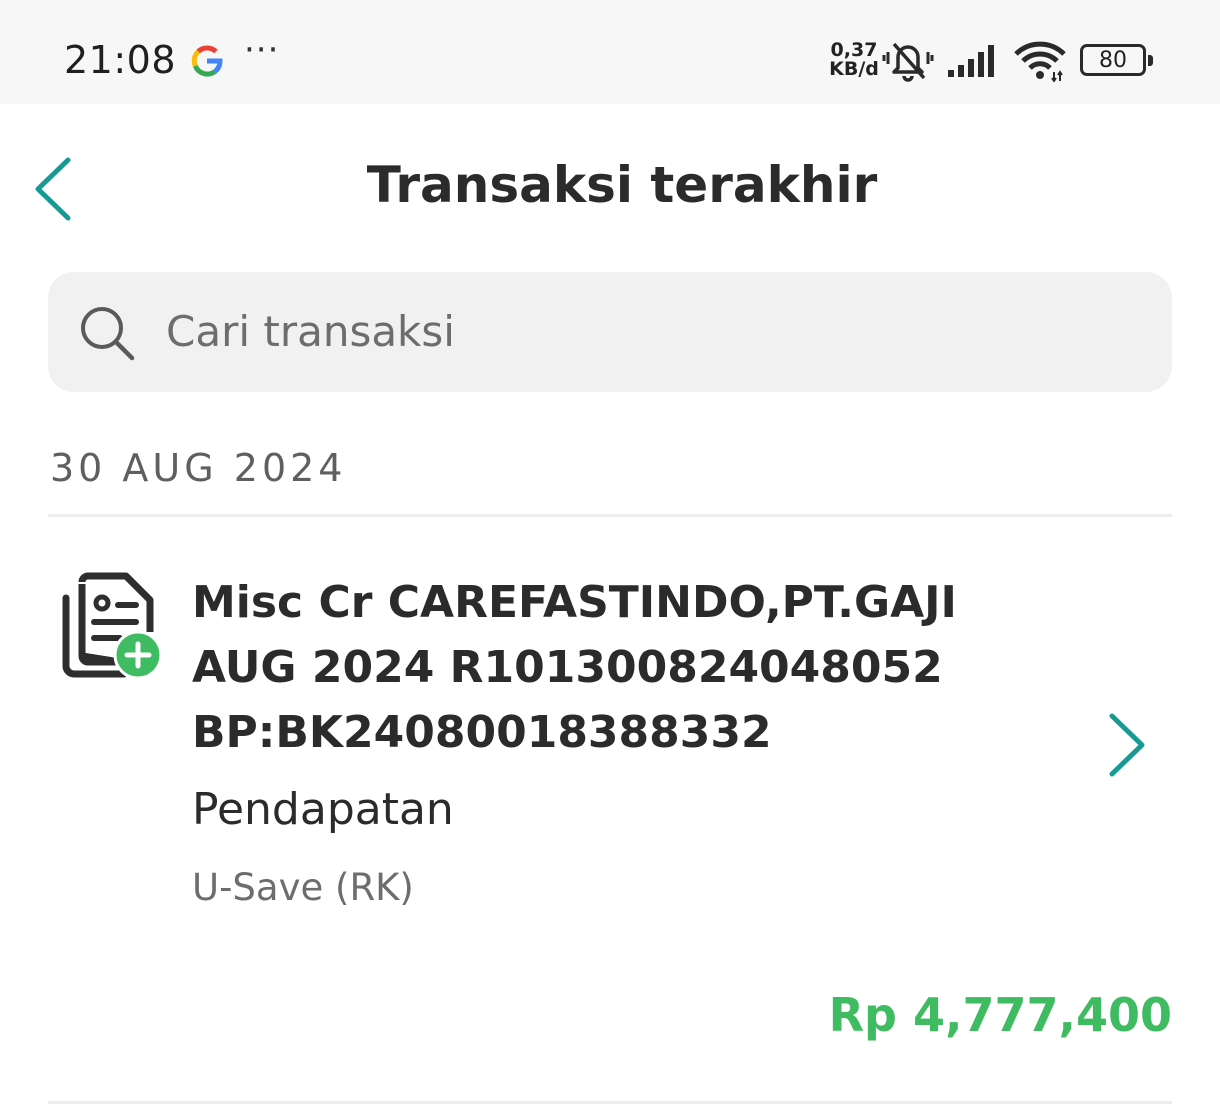 This screenshot has width=1220, height=1108. Describe the element at coordinates (303, 887) in the screenshot. I see `transaction-account: U-Save (RK)` at that location.